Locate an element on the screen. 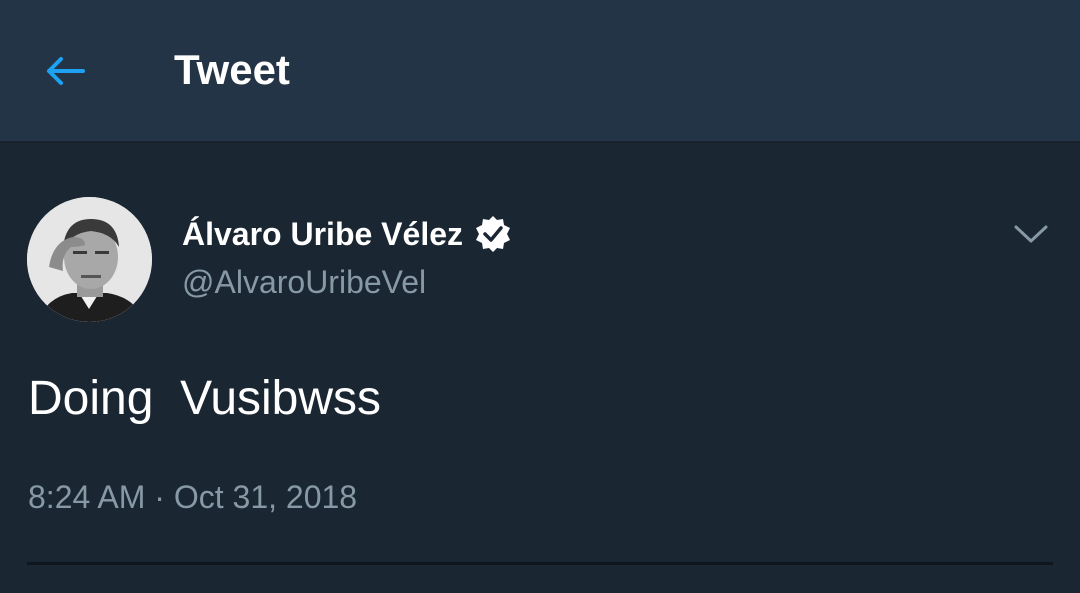 The height and width of the screenshot is (593, 1080). author-handle: @AlvaroUribeVel is located at coordinates (304, 282).